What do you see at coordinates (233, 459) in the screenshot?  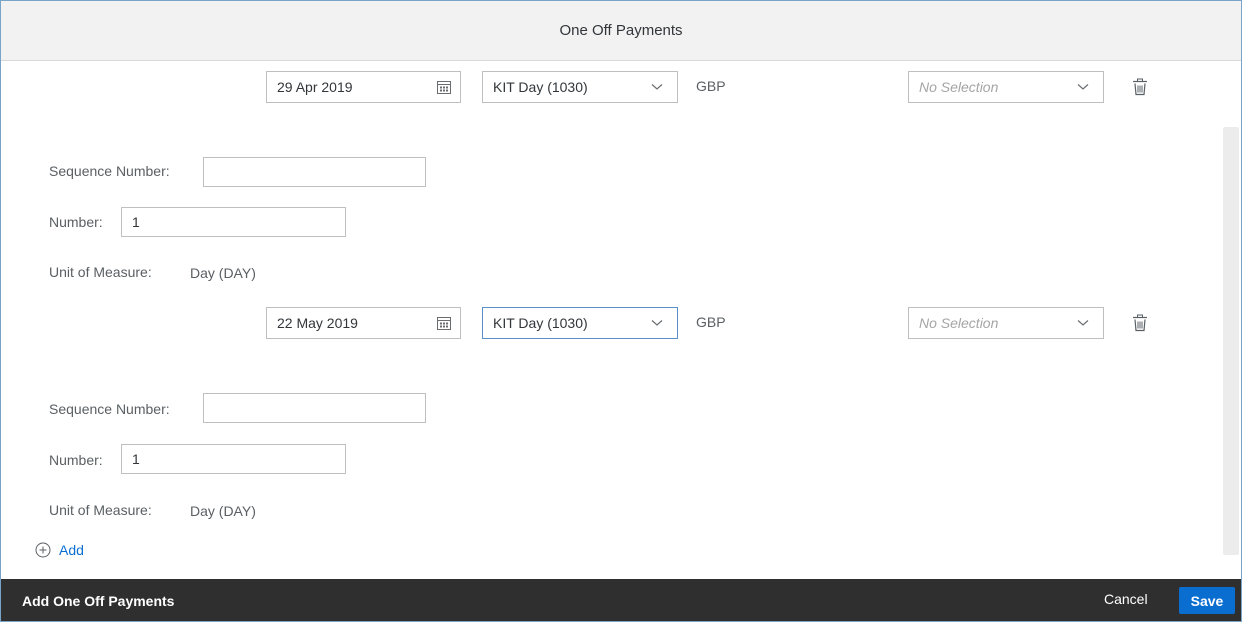 I see `number-input-2: 1` at bounding box center [233, 459].